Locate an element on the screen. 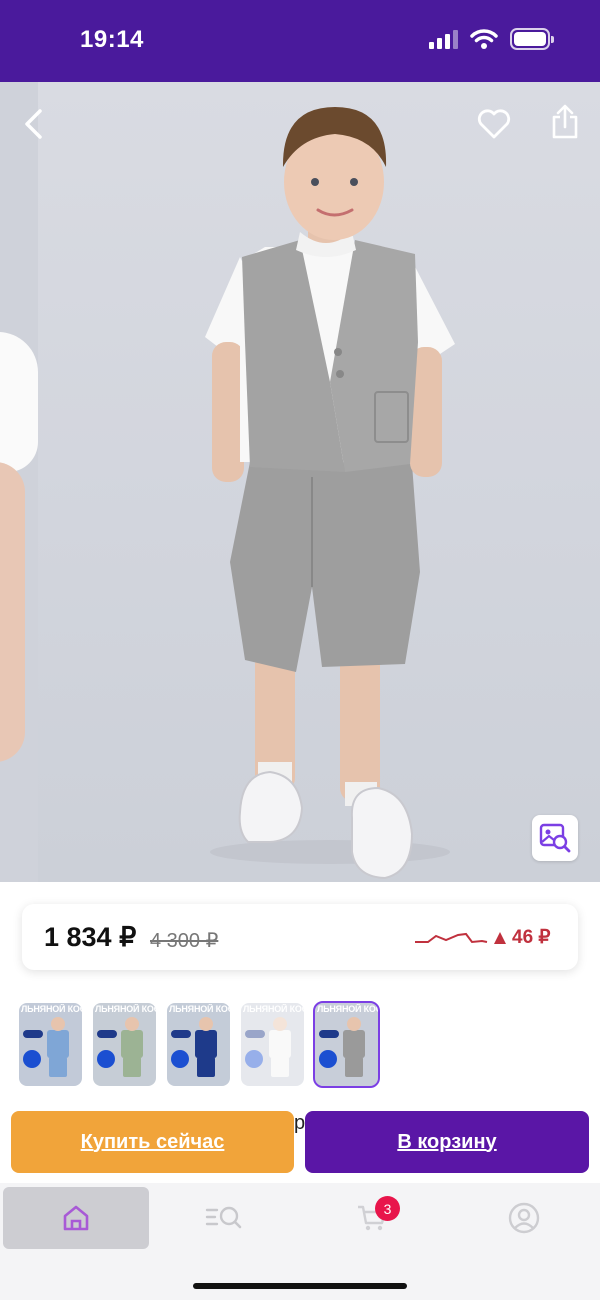  catalog-search-icon is located at coordinates (223, 1217).